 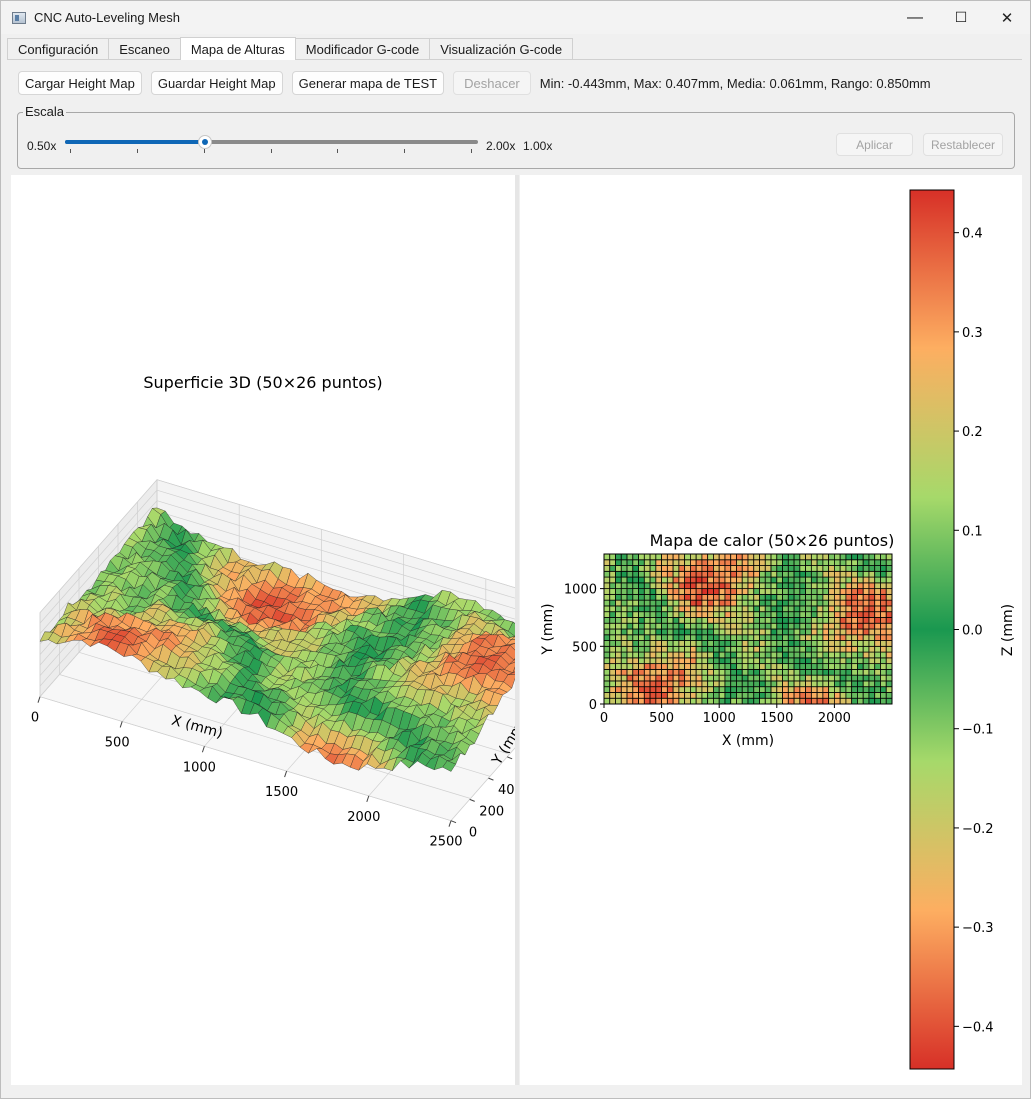 What do you see at coordinates (237, 48) in the screenshot?
I see `tab-mapa-de-alturas: Mapa de Alturas` at bounding box center [237, 48].